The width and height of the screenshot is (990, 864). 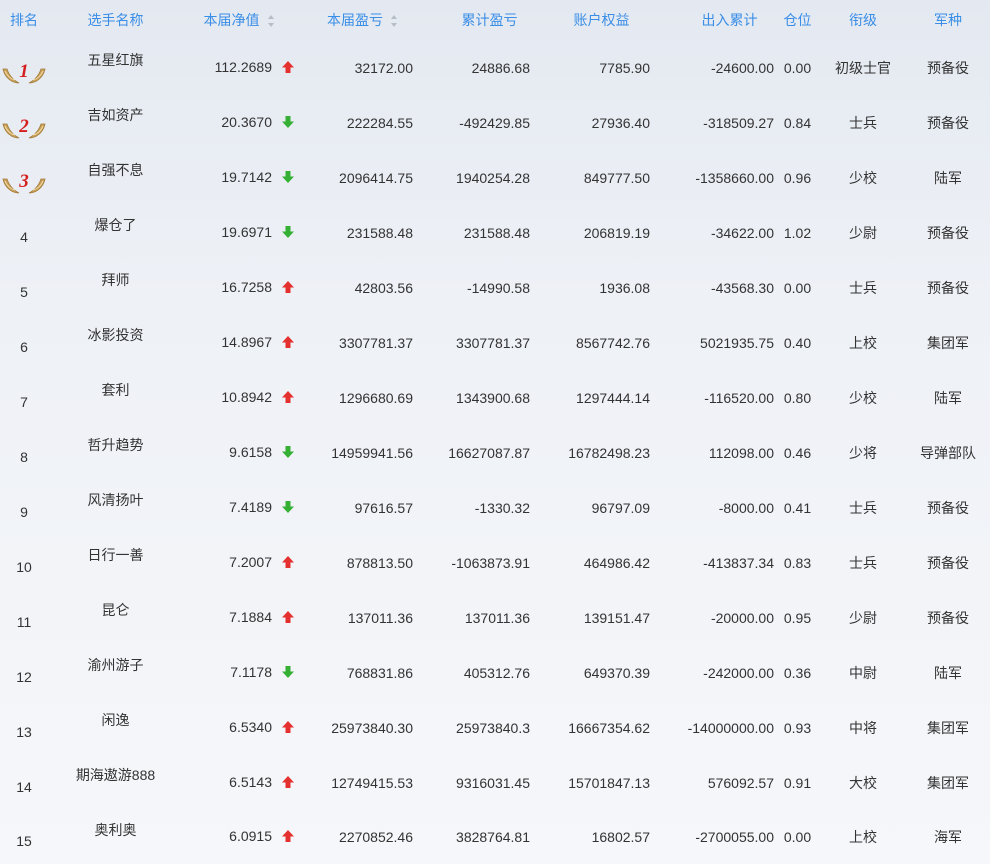 What do you see at coordinates (239, 397) in the screenshot?
I see `net-value-cell: 10.8942` at bounding box center [239, 397].